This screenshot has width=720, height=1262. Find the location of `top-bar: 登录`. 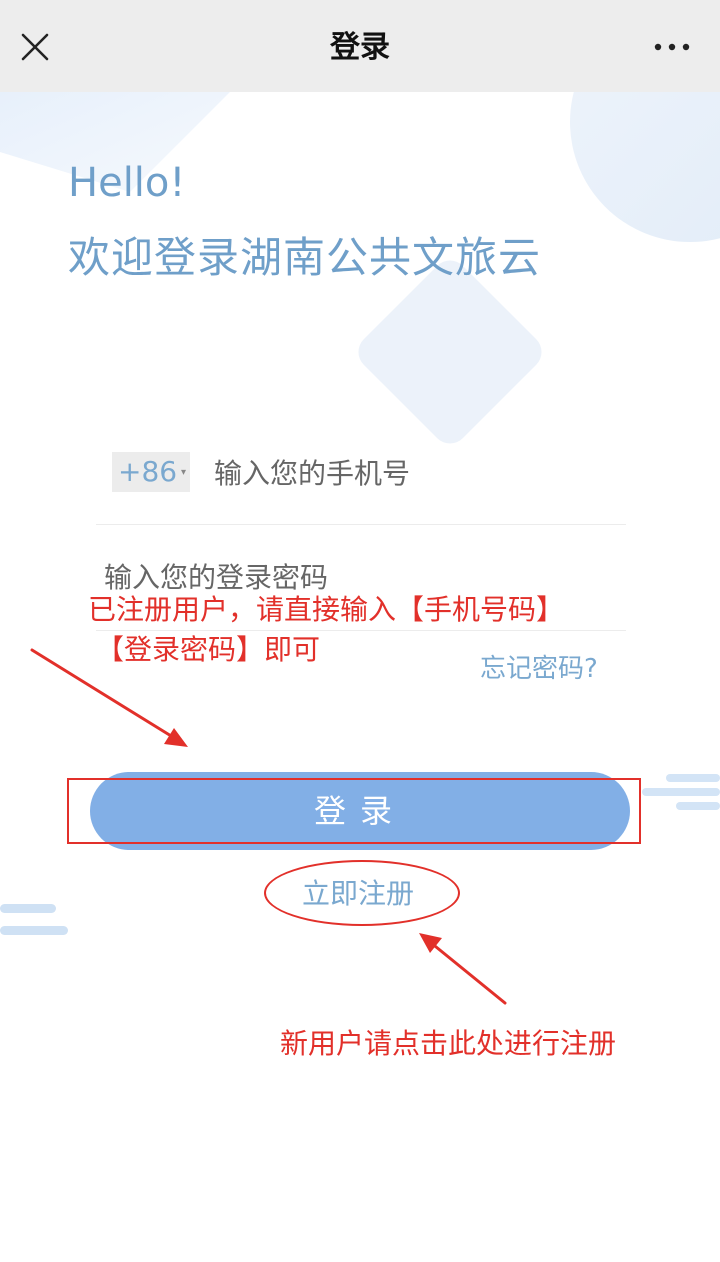

top-bar: 登录 is located at coordinates (360, 46).